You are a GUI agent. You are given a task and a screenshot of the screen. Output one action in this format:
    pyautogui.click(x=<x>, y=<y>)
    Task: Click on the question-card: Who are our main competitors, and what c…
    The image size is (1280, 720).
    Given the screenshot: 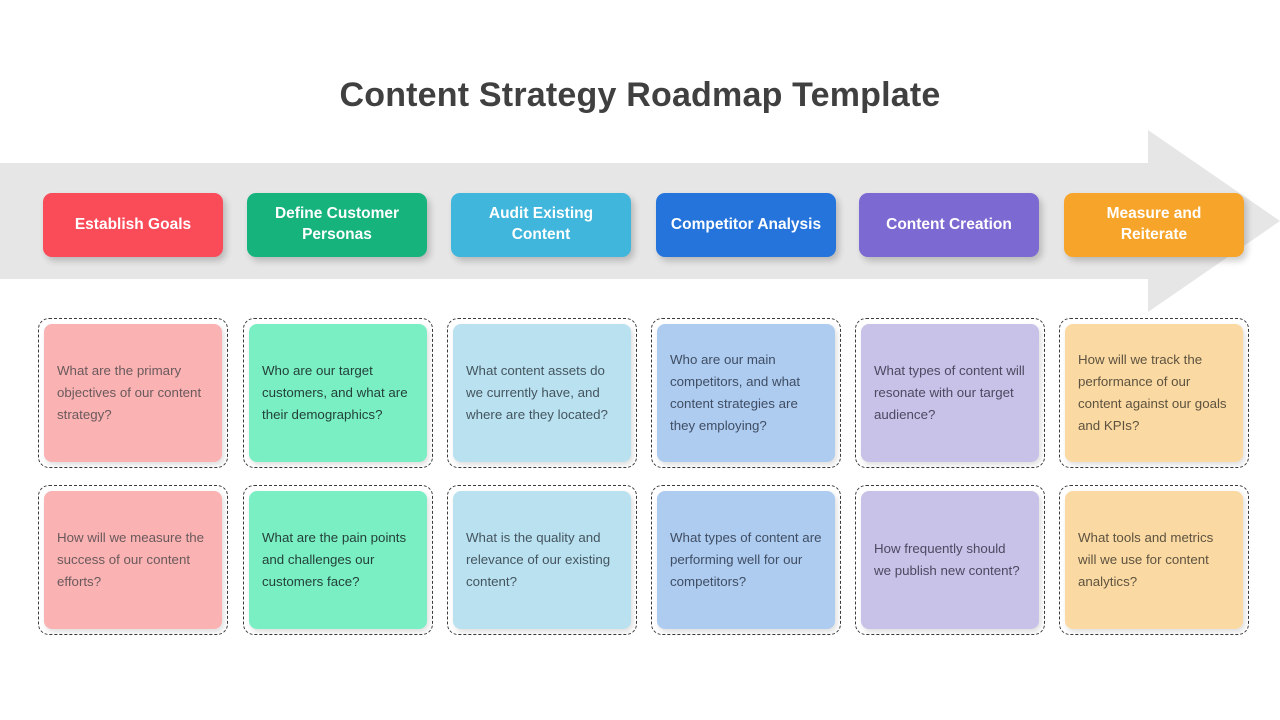 What is the action you would take?
    pyautogui.click(x=746, y=393)
    